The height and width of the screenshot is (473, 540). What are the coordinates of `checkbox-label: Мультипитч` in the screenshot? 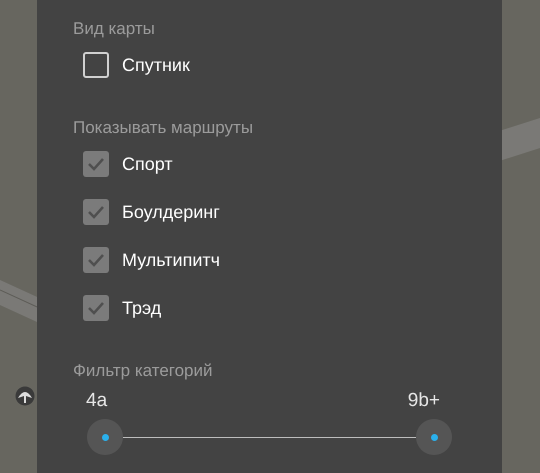 It's located at (171, 260).